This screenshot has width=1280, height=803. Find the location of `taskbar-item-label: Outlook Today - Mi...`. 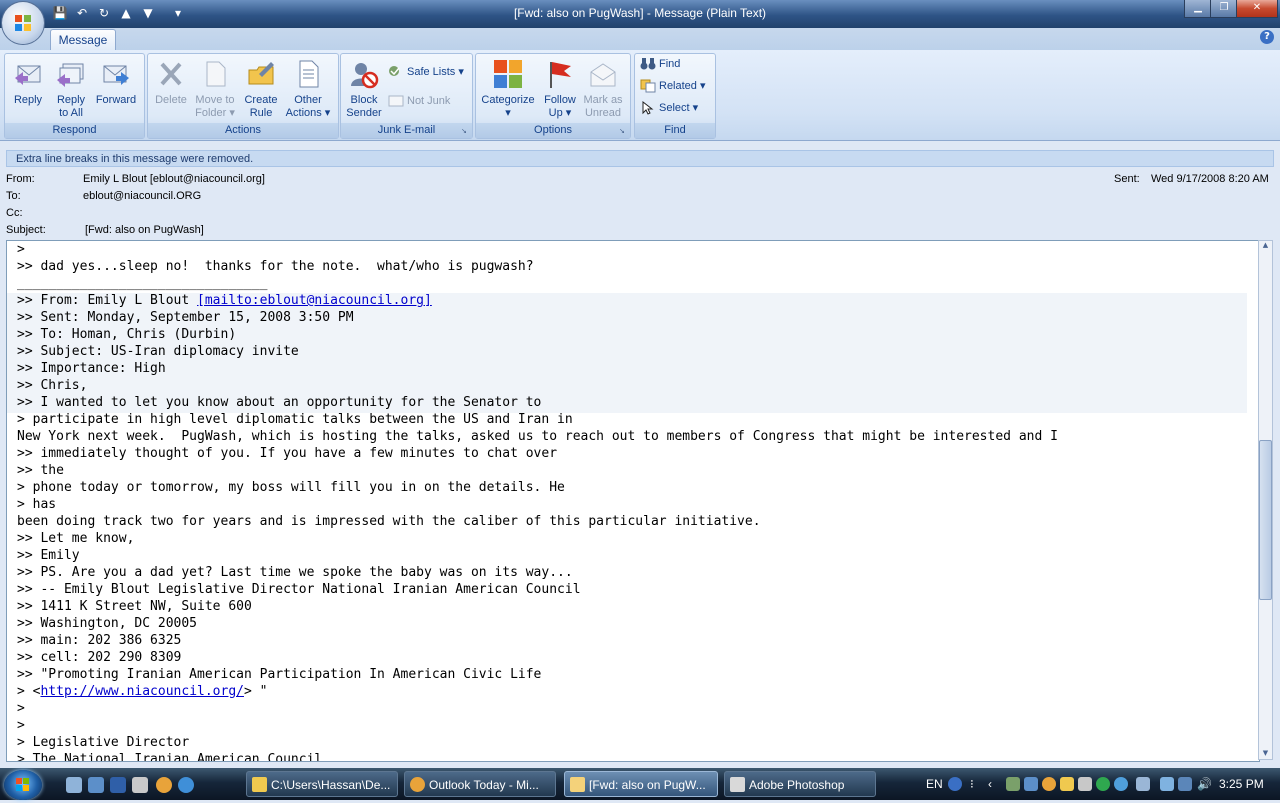

taskbar-item-label: Outlook Today - Mi... is located at coordinates (484, 785).